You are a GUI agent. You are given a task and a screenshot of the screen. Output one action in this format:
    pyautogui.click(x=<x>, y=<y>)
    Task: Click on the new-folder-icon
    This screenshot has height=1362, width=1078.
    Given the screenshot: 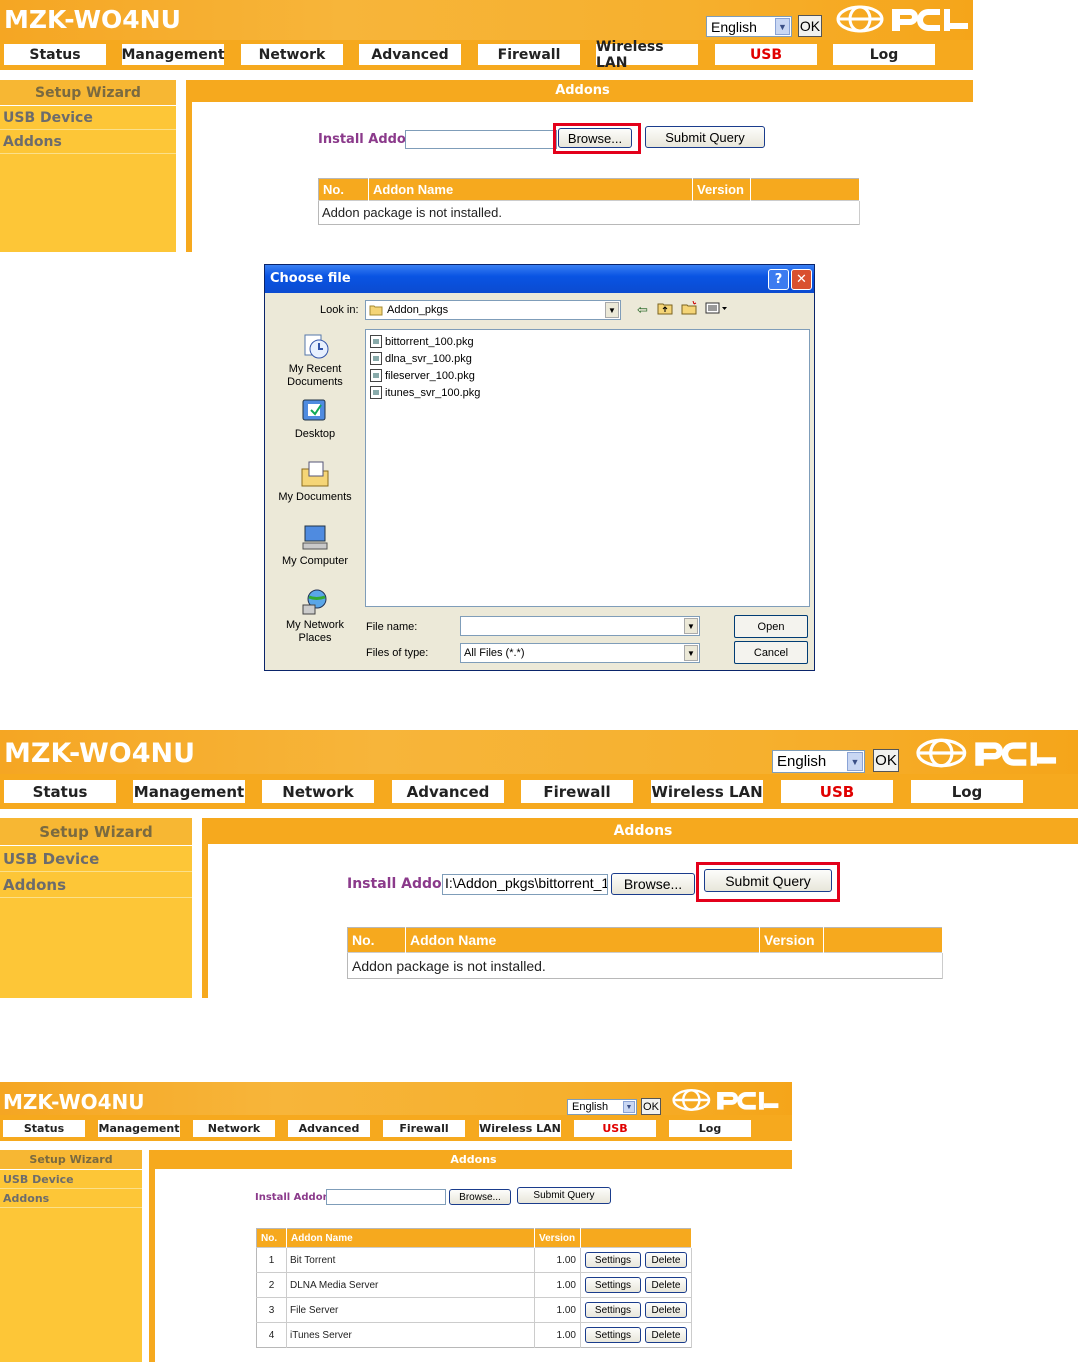 What is the action you would take?
    pyautogui.click(x=689, y=309)
    